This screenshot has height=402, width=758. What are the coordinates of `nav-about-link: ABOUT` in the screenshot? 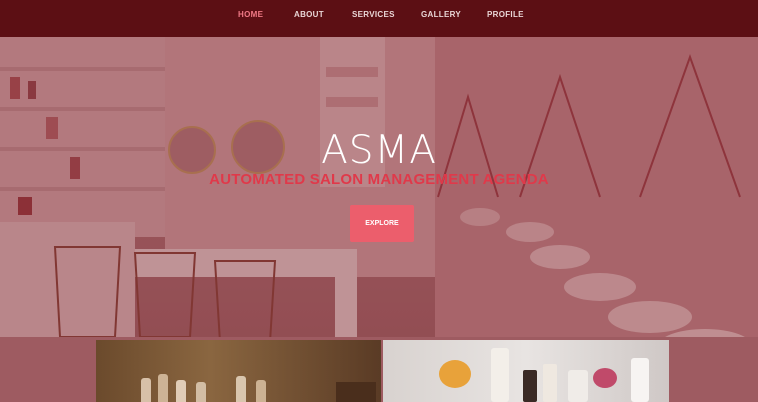 It's located at (309, 14).